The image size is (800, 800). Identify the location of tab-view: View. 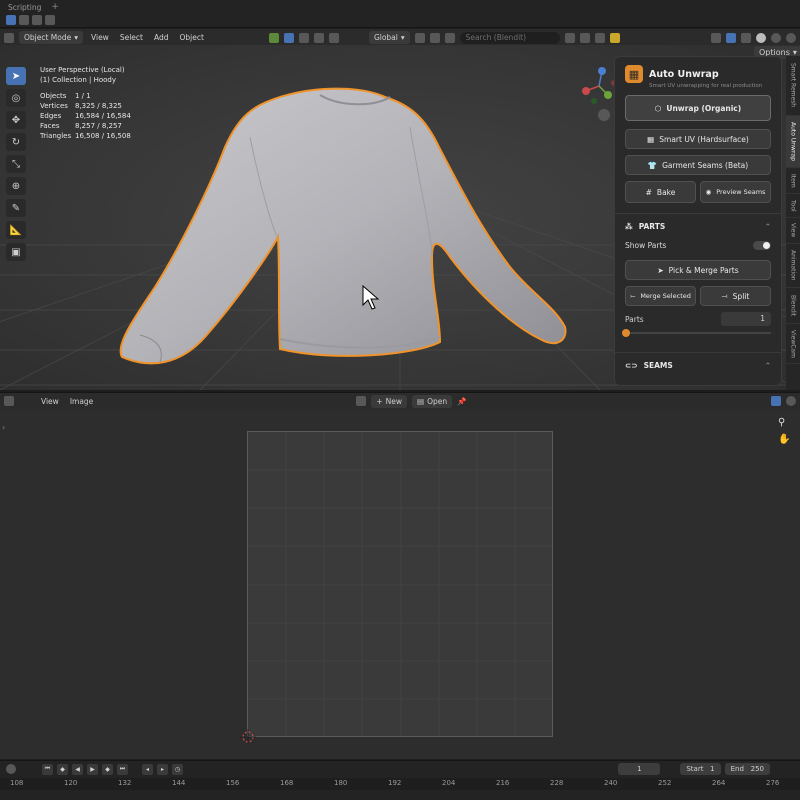
(793, 231).